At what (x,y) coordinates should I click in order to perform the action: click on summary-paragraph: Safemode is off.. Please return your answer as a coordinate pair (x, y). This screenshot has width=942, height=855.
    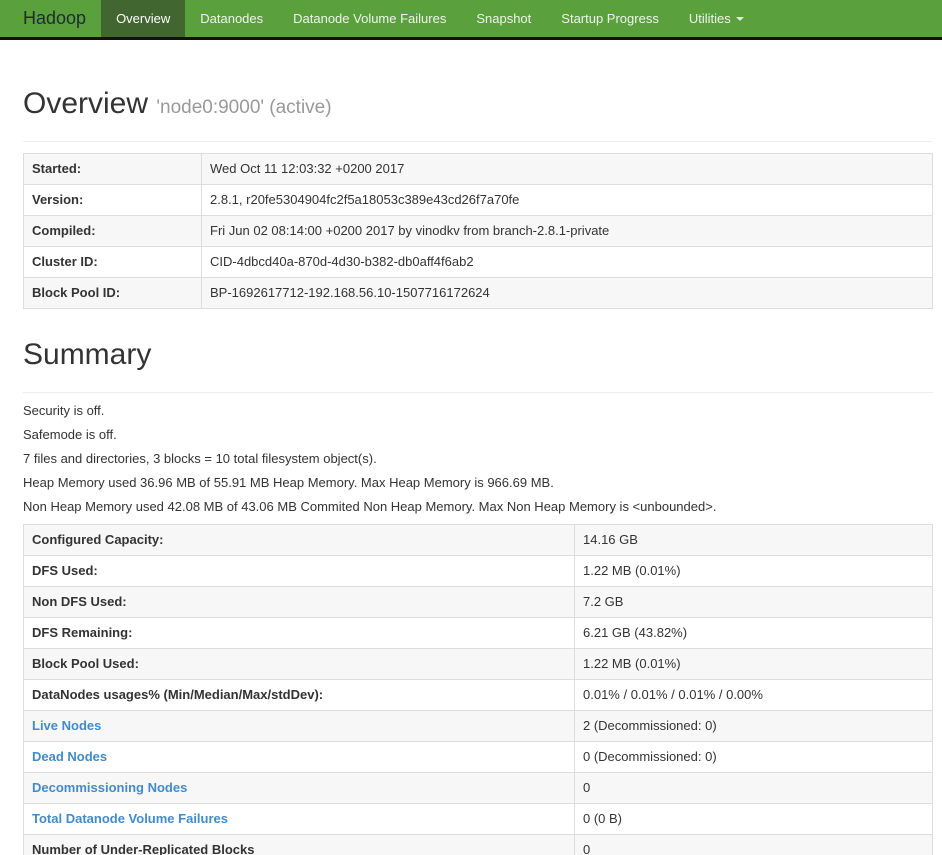
    Looking at the image, I should click on (70, 434).